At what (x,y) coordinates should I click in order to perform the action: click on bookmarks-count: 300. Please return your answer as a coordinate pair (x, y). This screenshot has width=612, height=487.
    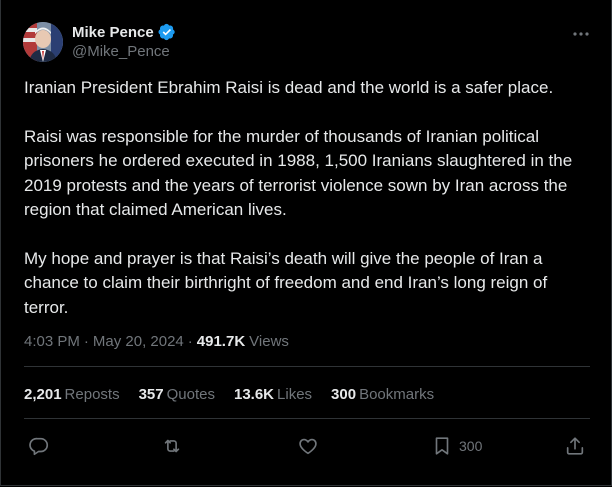
    Looking at the image, I should click on (344, 394).